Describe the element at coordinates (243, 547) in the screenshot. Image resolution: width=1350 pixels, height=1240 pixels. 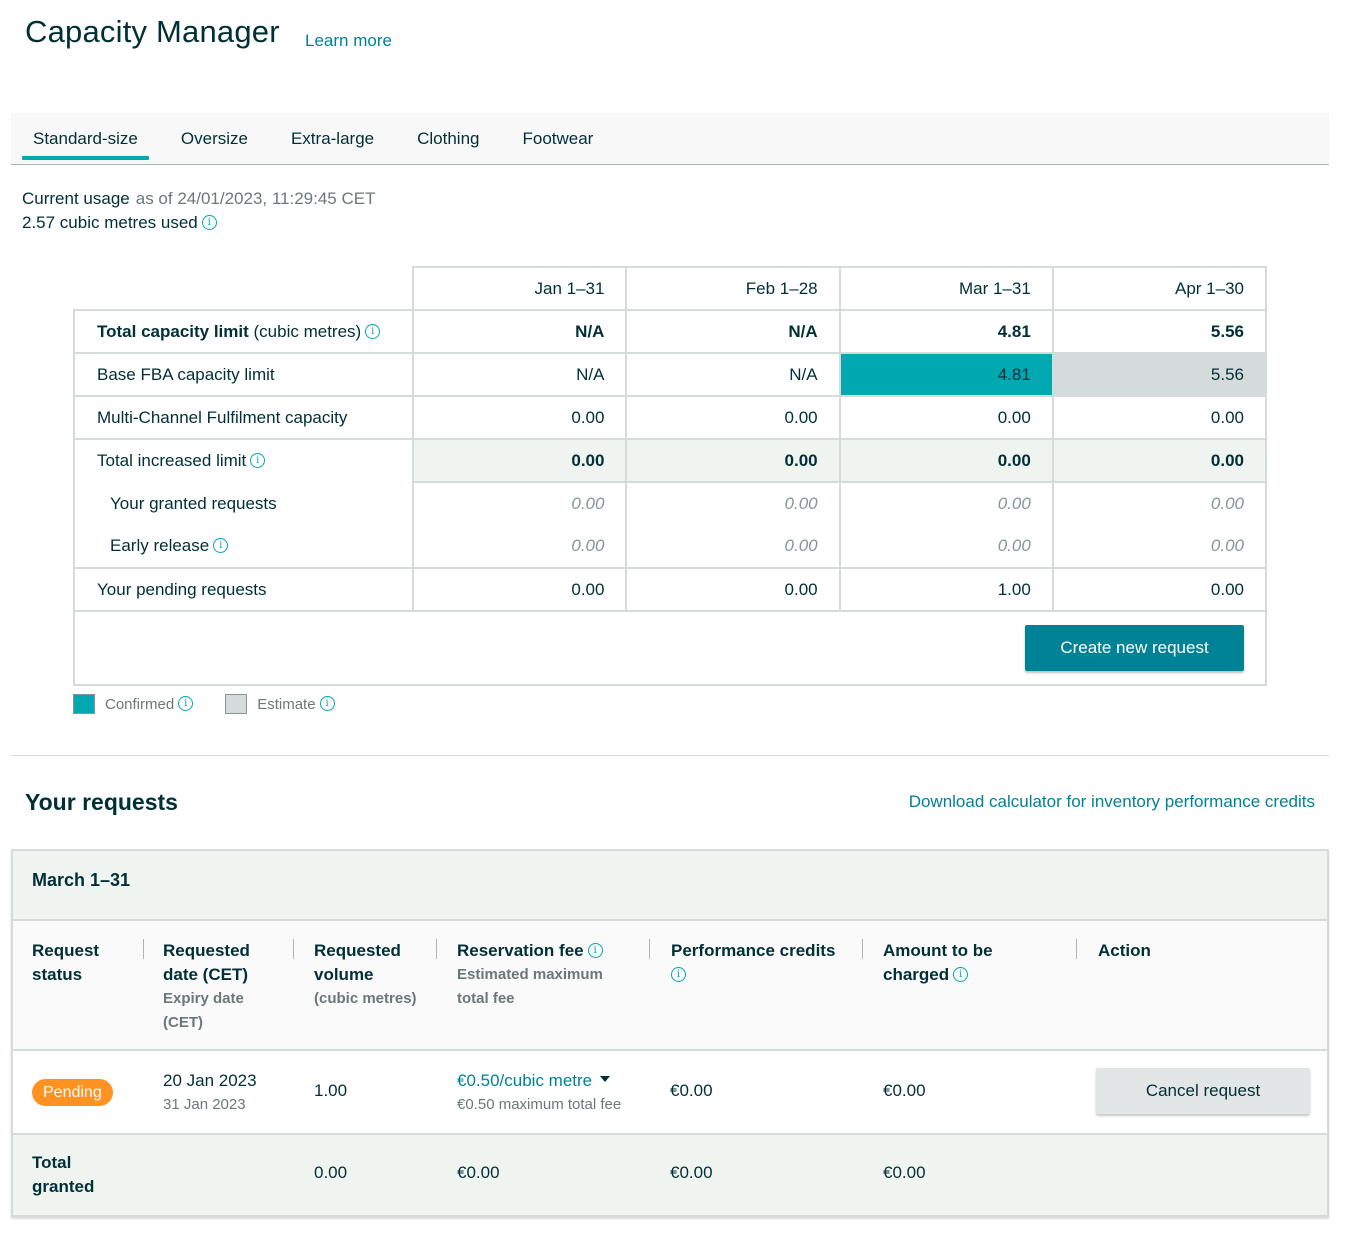
I see `row-label: Early release i` at that location.